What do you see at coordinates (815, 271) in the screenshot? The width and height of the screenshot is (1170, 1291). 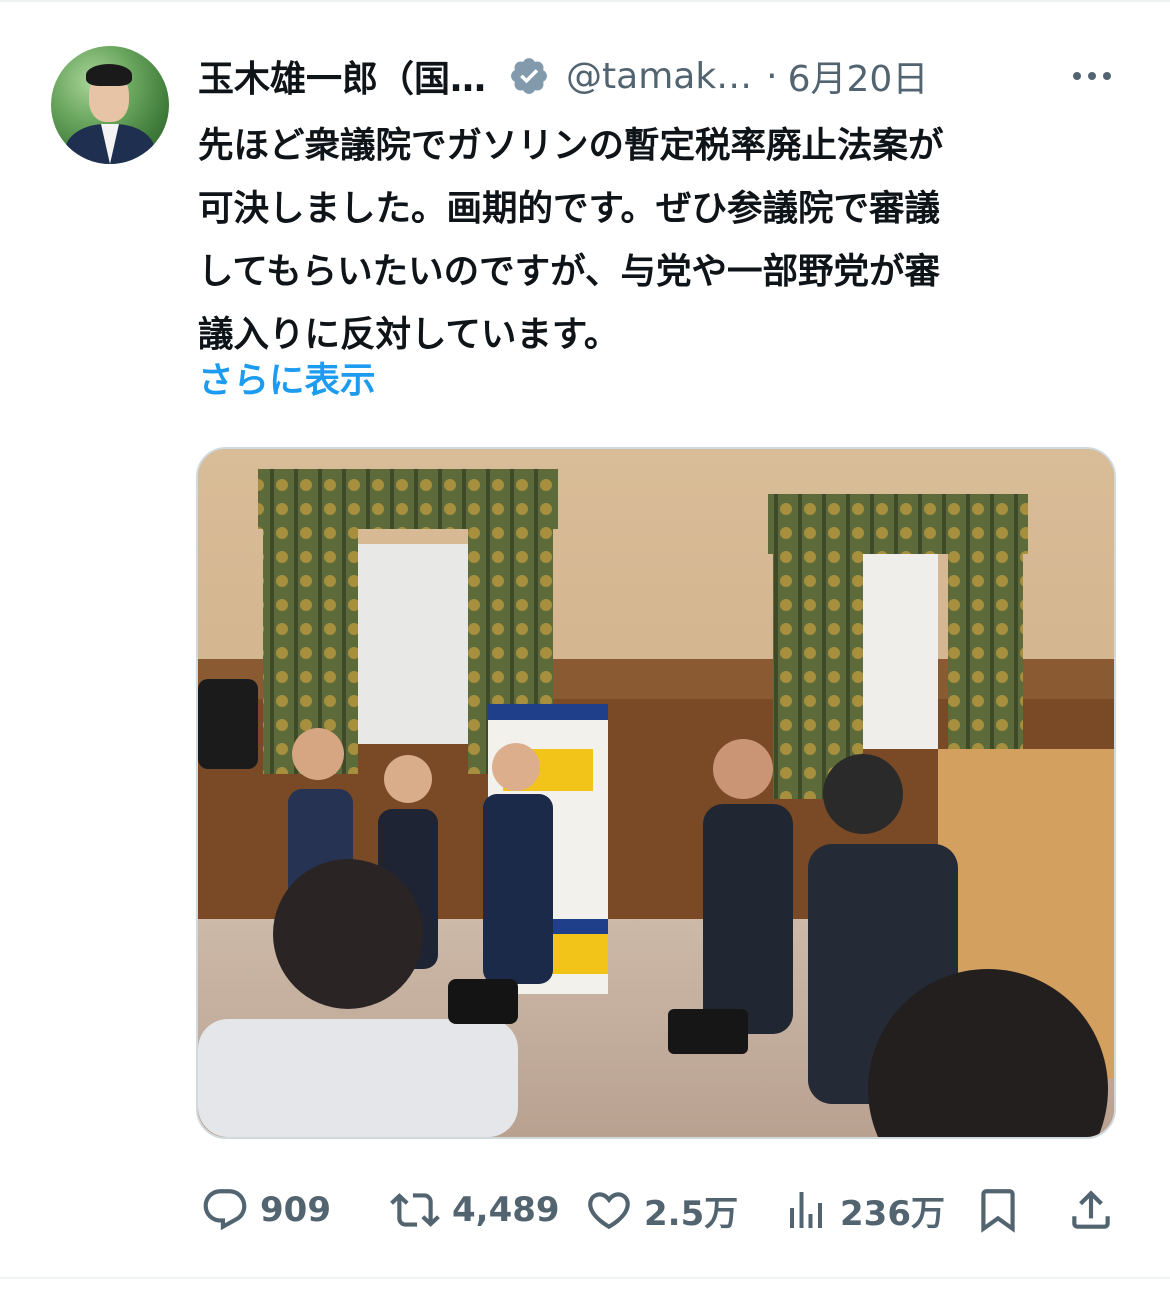 I see `tweet-line-3-end: や一部野党が審` at bounding box center [815, 271].